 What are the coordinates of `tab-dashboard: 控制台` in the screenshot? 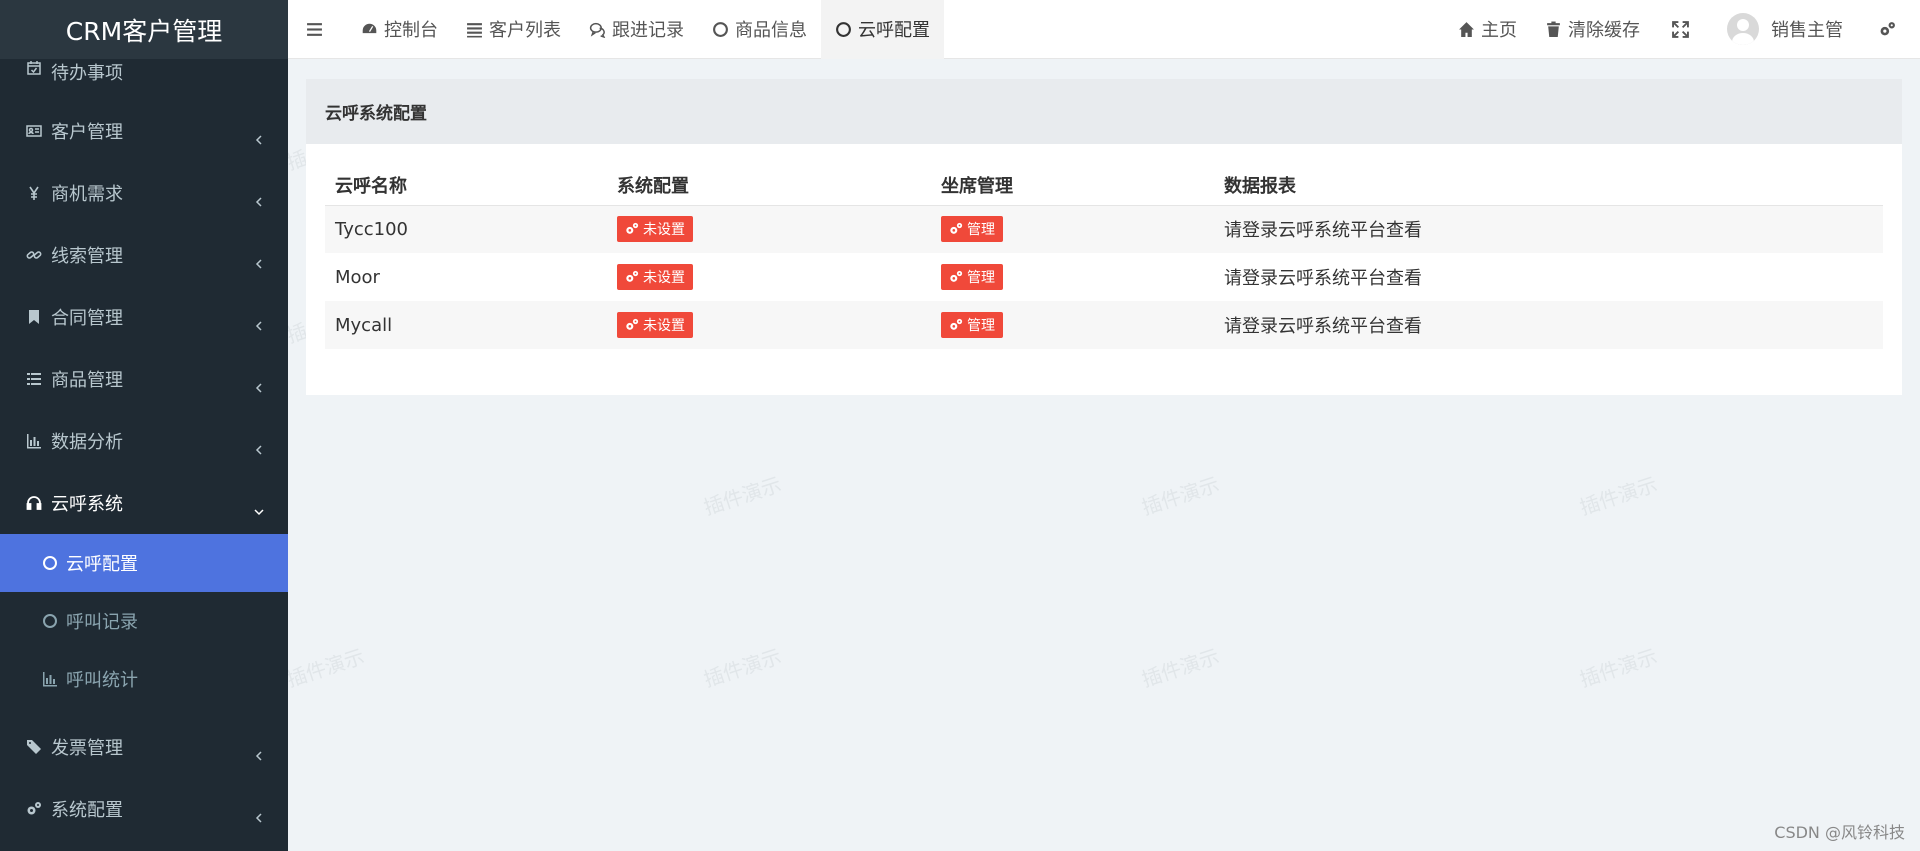 It's located at (399, 29).